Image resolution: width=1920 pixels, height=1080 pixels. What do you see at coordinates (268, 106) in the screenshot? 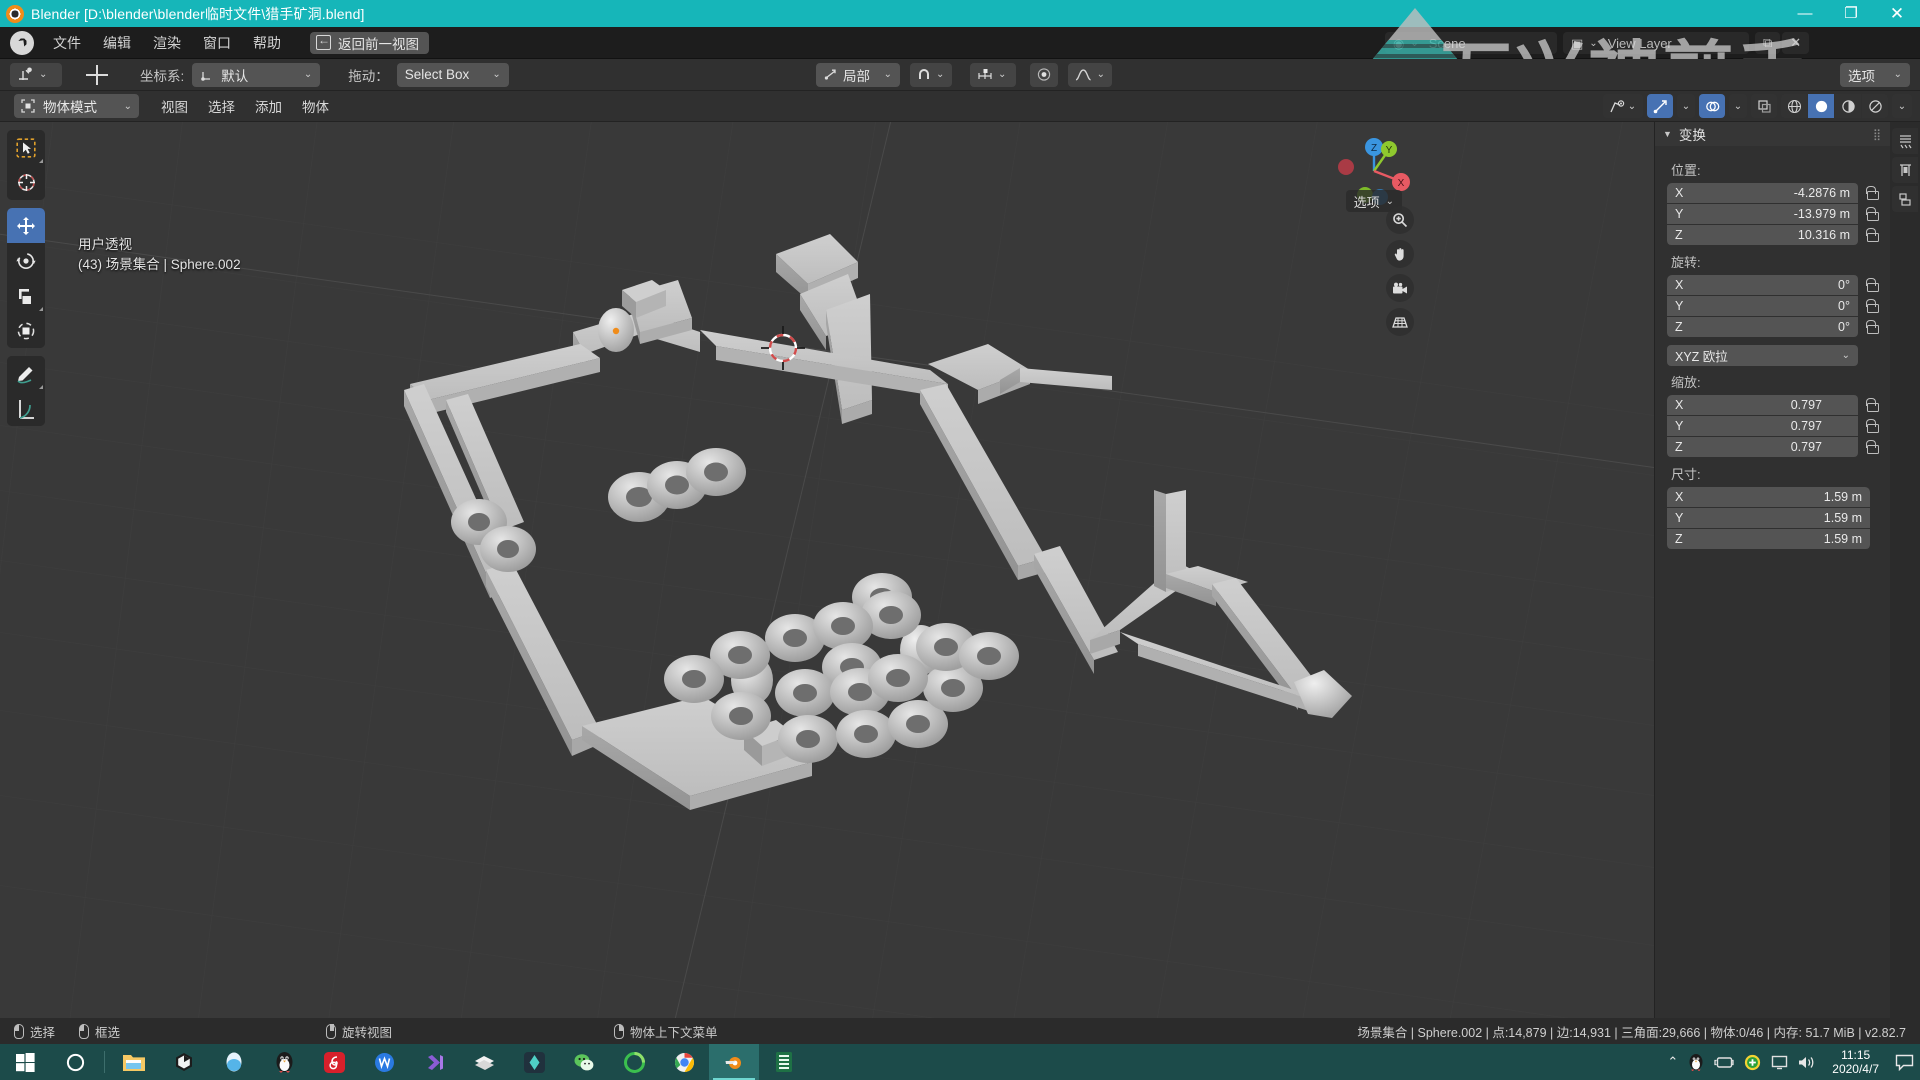
I see `viewport-menu-add: 添加` at bounding box center [268, 106].